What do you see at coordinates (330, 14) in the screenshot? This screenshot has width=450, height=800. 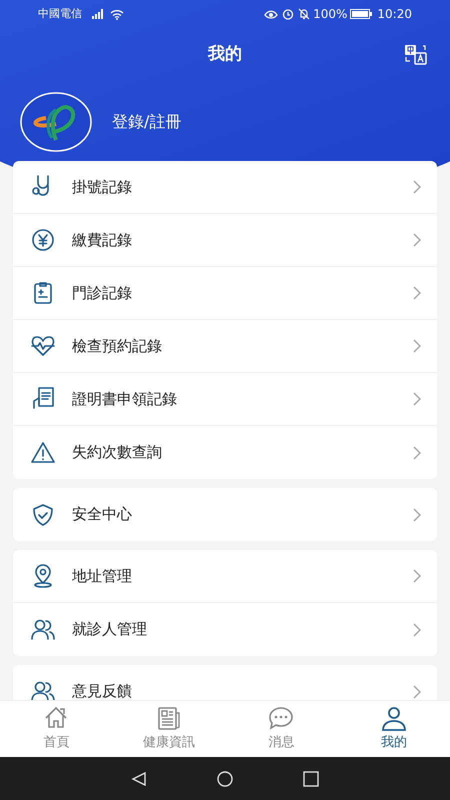 I see `battery-text: 100%` at bounding box center [330, 14].